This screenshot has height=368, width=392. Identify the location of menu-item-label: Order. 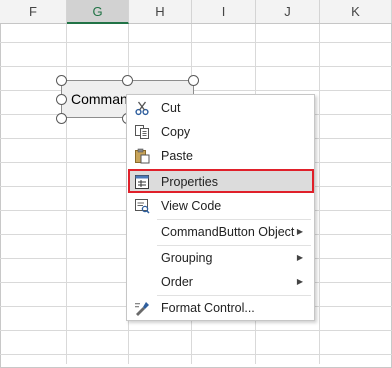
(177, 282).